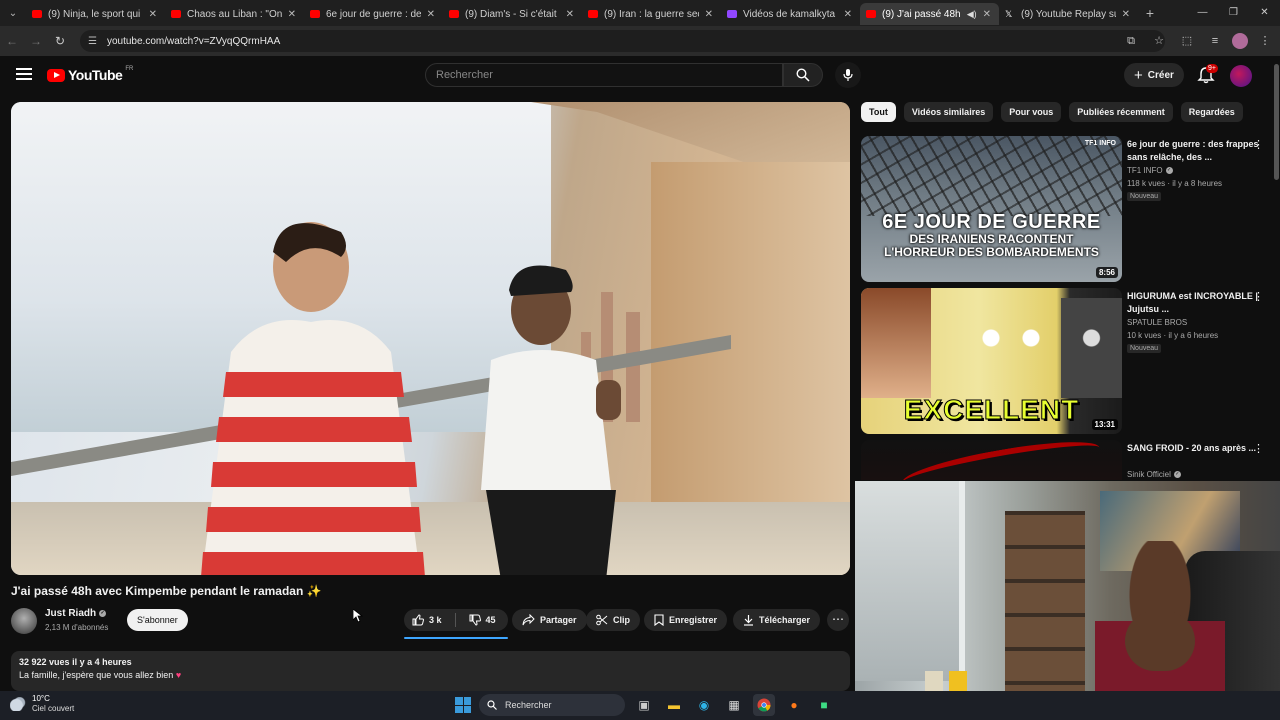 The image size is (1280, 720). I want to click on app-icon: ■, so click(824, 705).